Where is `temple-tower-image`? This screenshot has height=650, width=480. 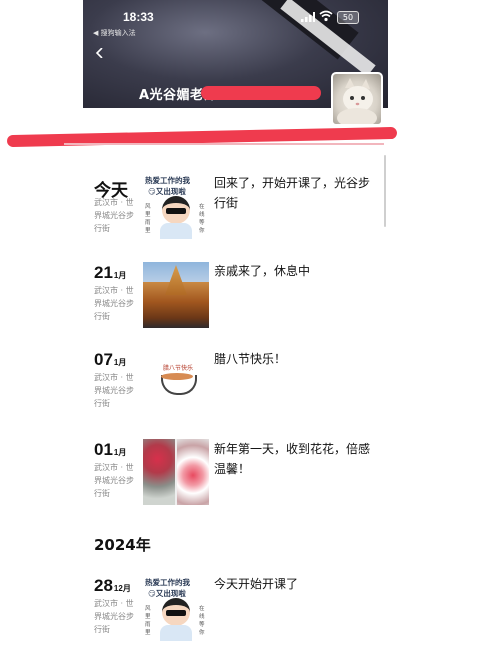
temple-tower-image is located at coordinates (176, 280).